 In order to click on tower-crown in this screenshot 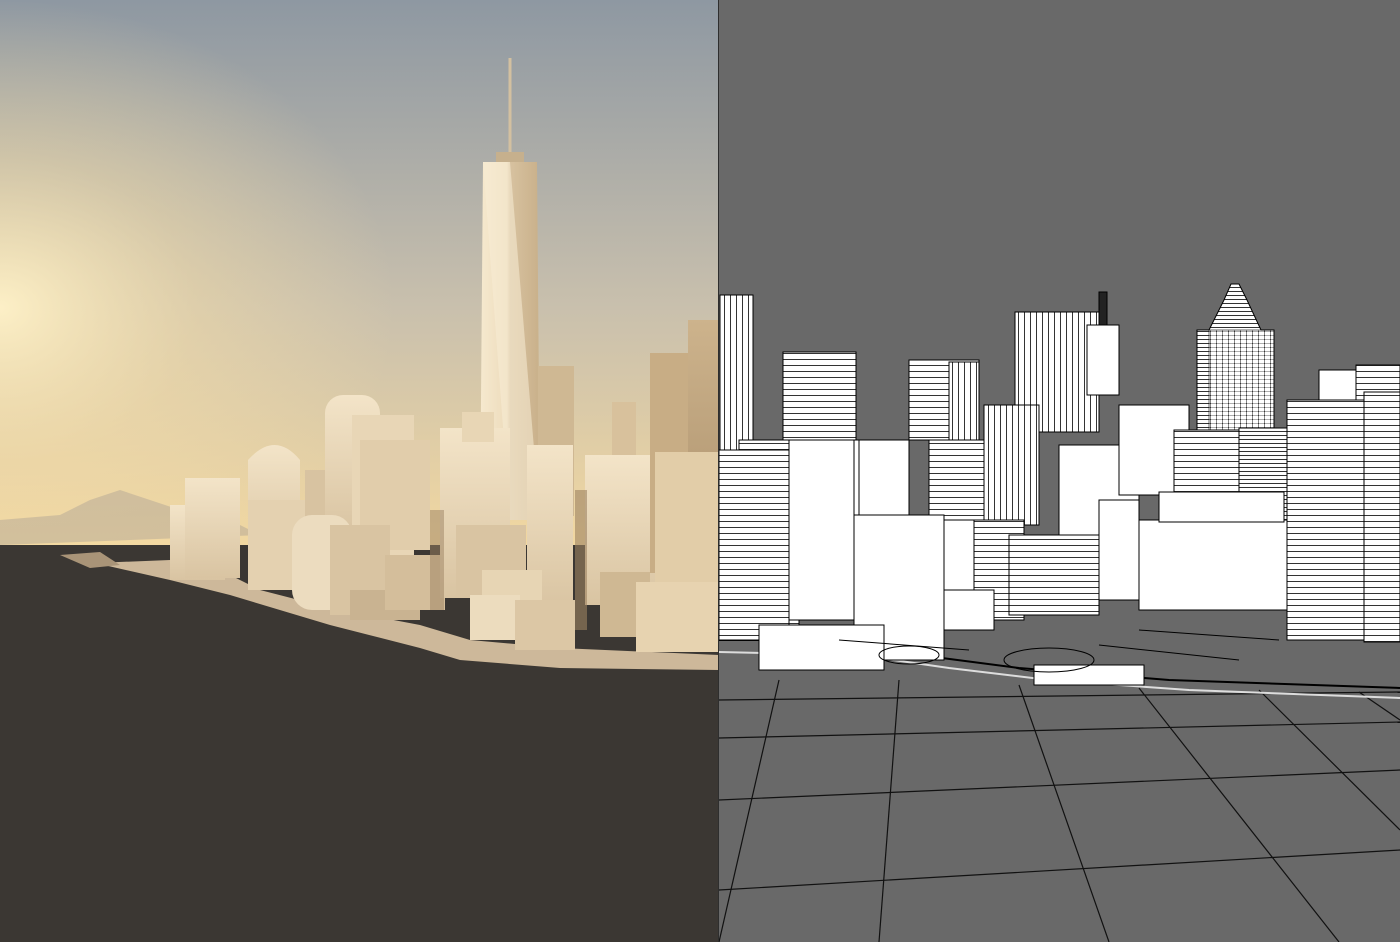, I will do `click(510, 157)`.